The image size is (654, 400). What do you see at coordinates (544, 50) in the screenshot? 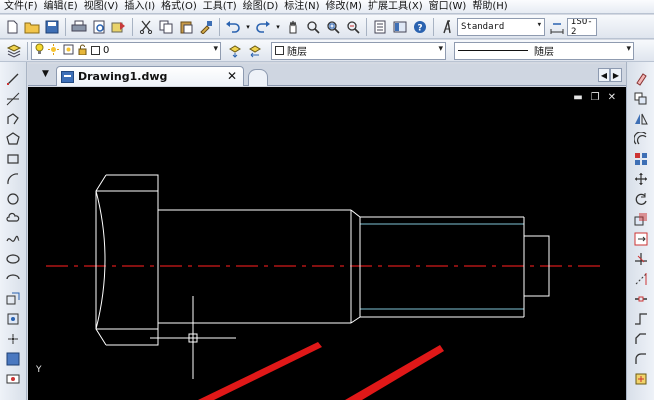
I see `linetype-control-dropdown: 随层 ▾` at bounding box center [544, 50].